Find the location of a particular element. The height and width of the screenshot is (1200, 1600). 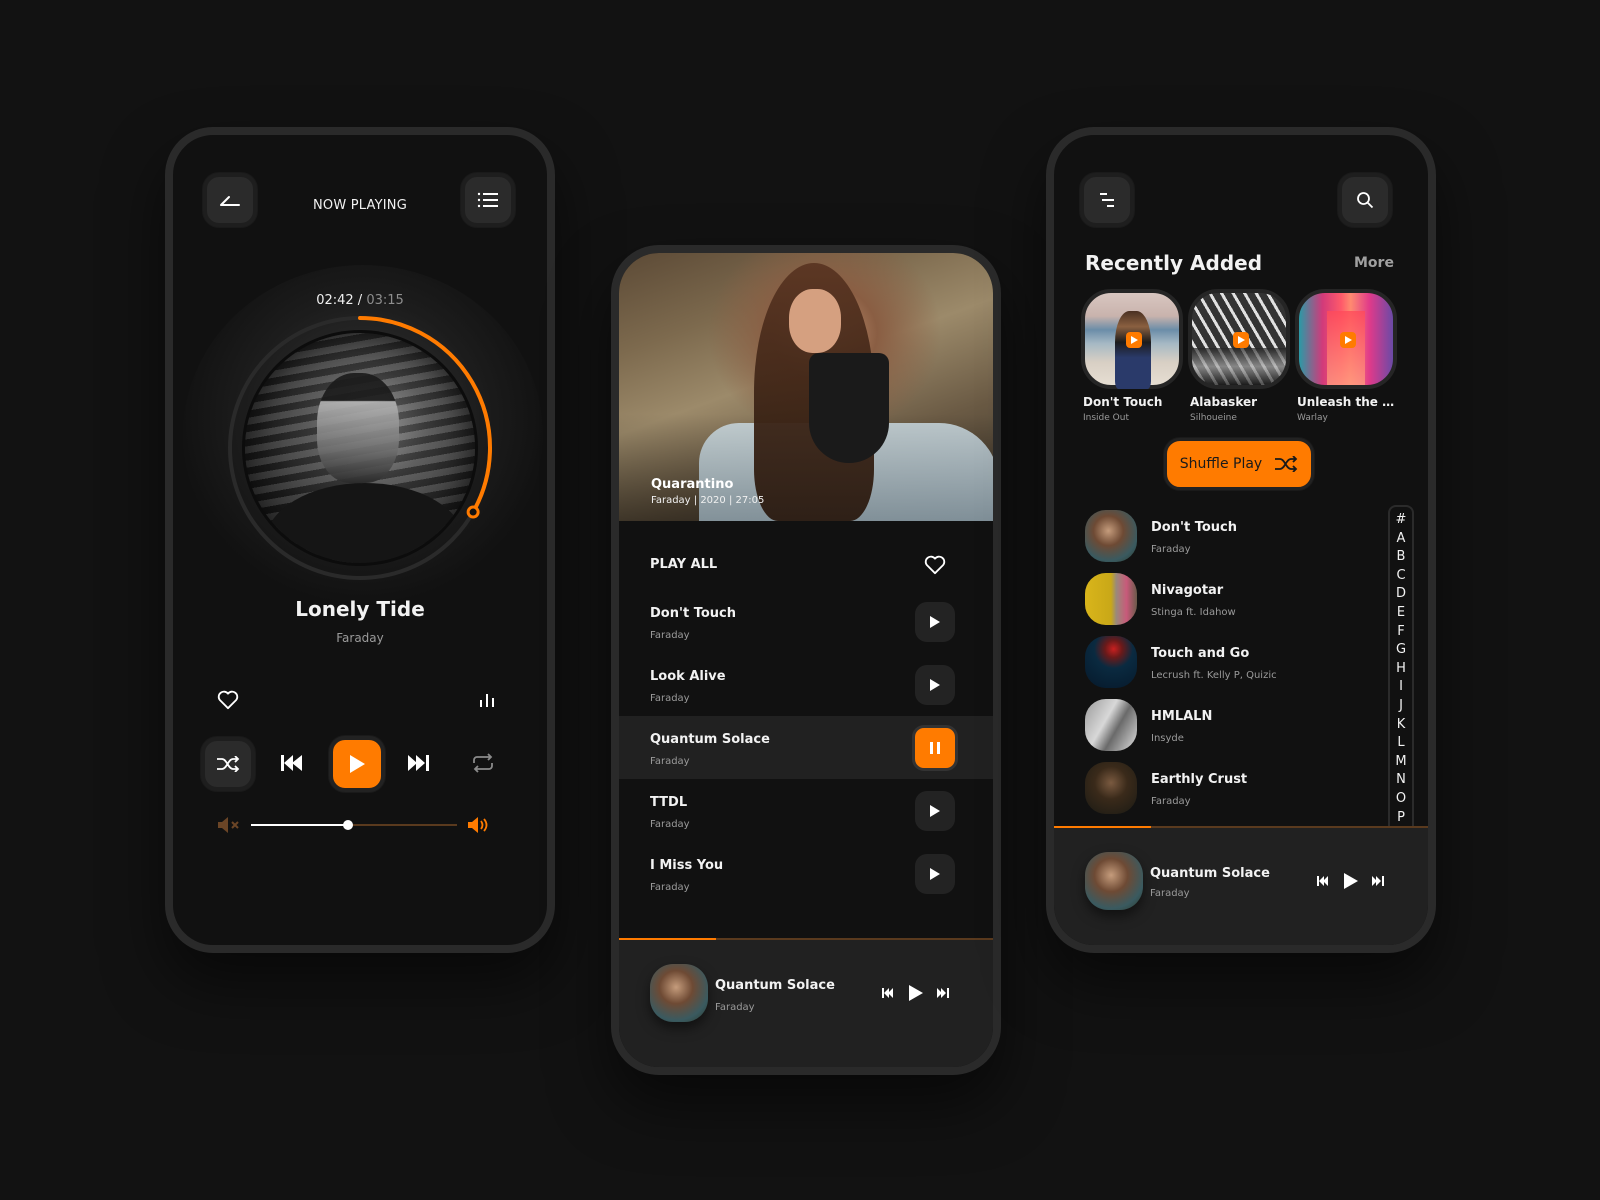

shuffle-button is located at coordinates (228, 764).